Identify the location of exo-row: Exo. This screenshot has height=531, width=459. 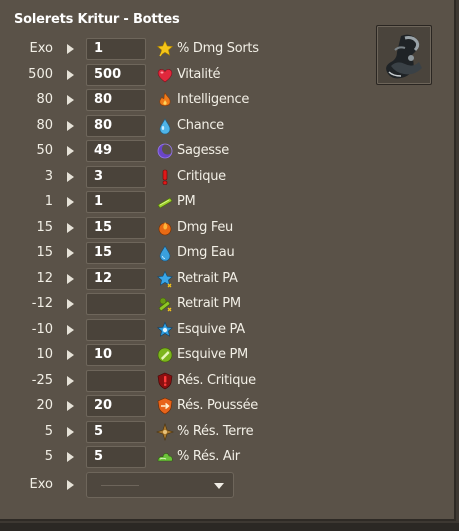
(228, 486).